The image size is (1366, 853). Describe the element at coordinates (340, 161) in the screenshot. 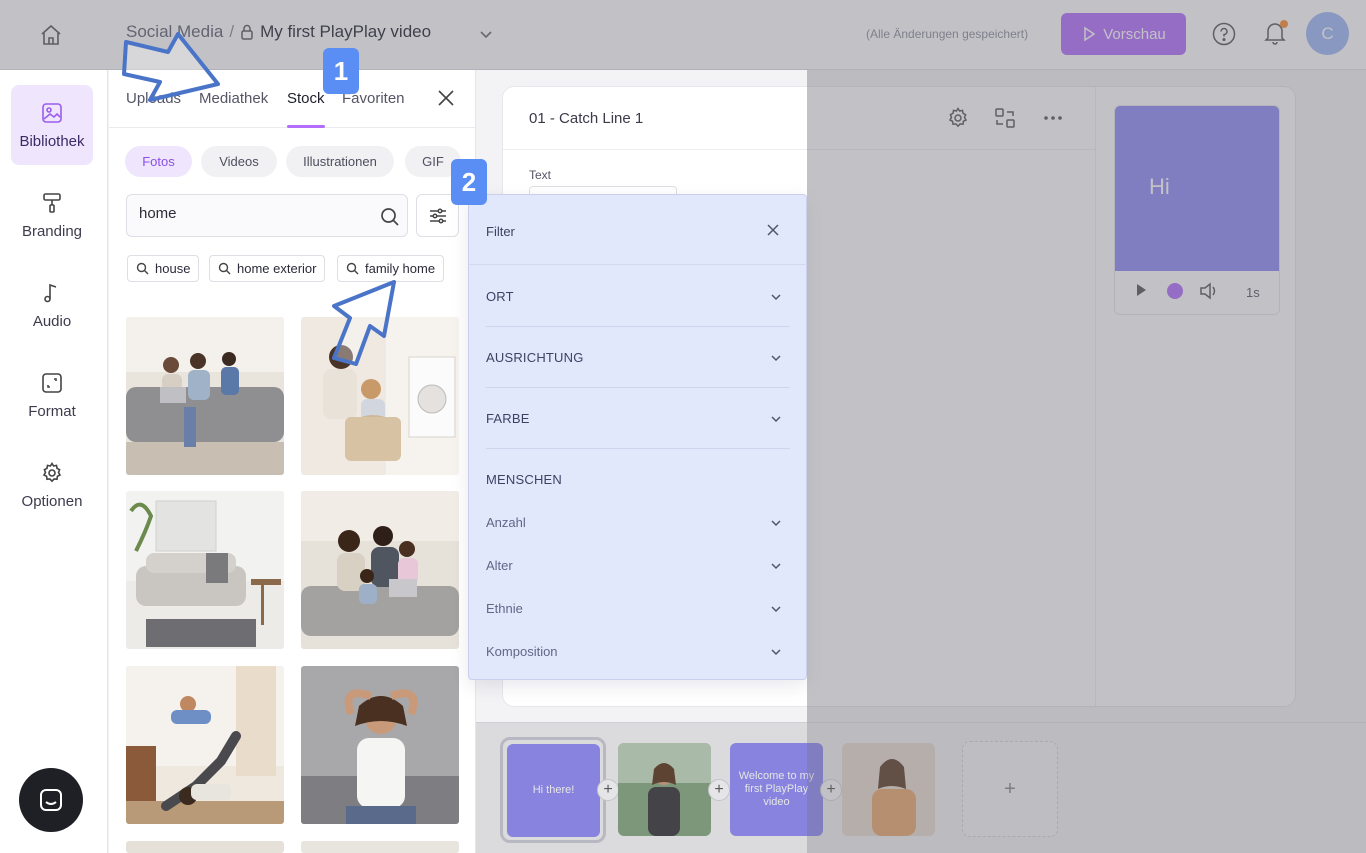

I see `chip-illustrationen: Illustrationen` at that location.